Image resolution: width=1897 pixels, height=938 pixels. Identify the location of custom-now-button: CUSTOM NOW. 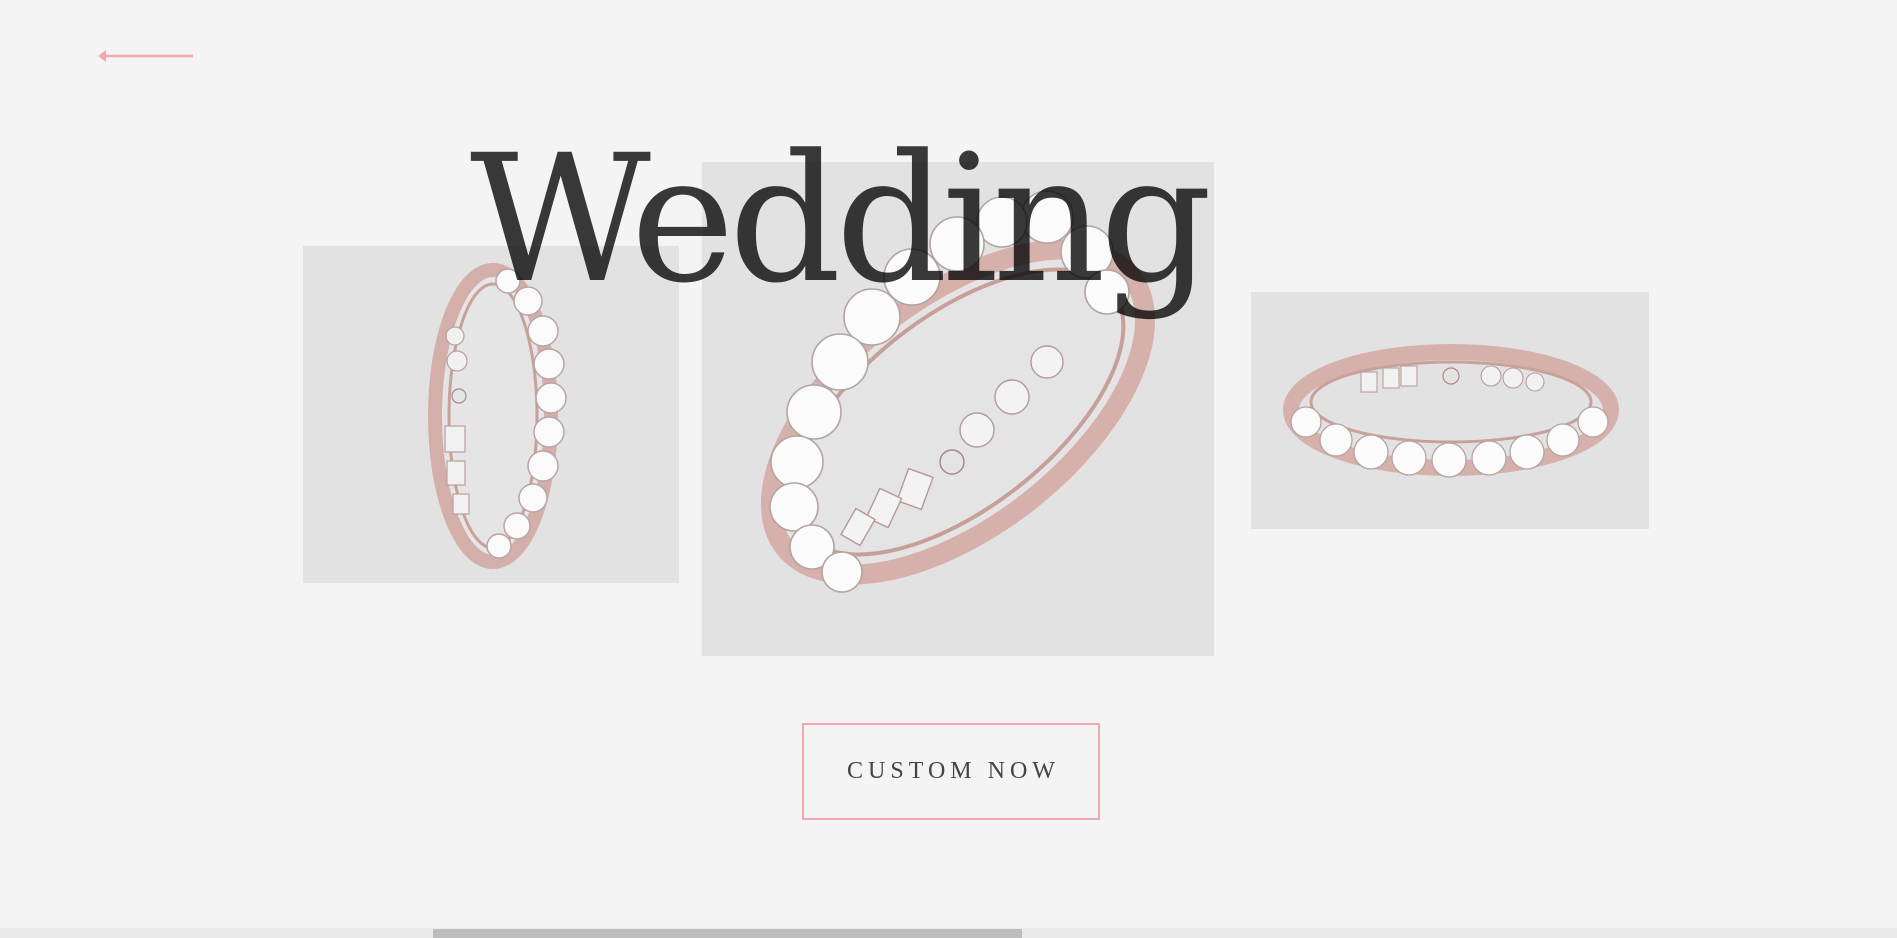
(951, 771).